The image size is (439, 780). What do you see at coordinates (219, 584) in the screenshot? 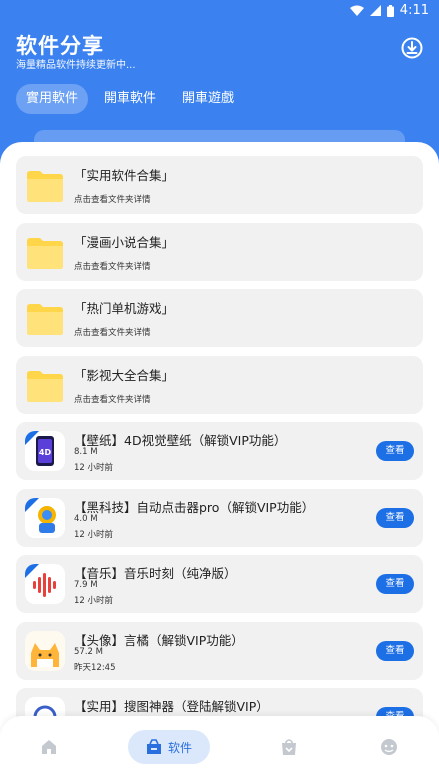
I see `app-item: 【音乐】音乐时刻（纯净版） 7.9 M 12 小时前 查看` at bounding box center [219, 584].